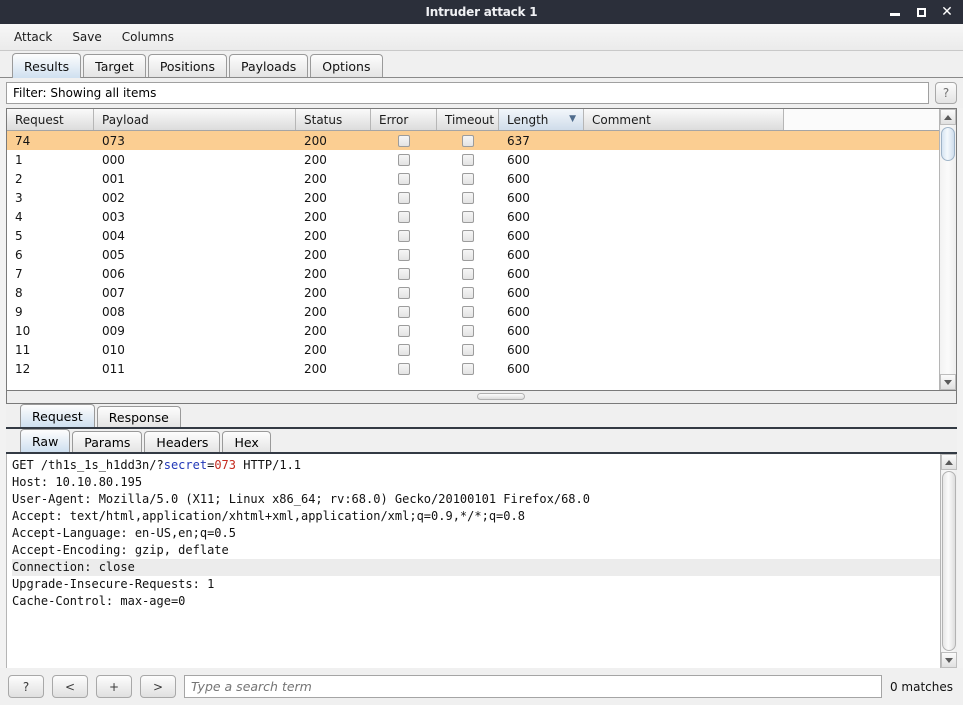 The image size is (963, 705). I want to click on minimize-icon, so click(895, 12).